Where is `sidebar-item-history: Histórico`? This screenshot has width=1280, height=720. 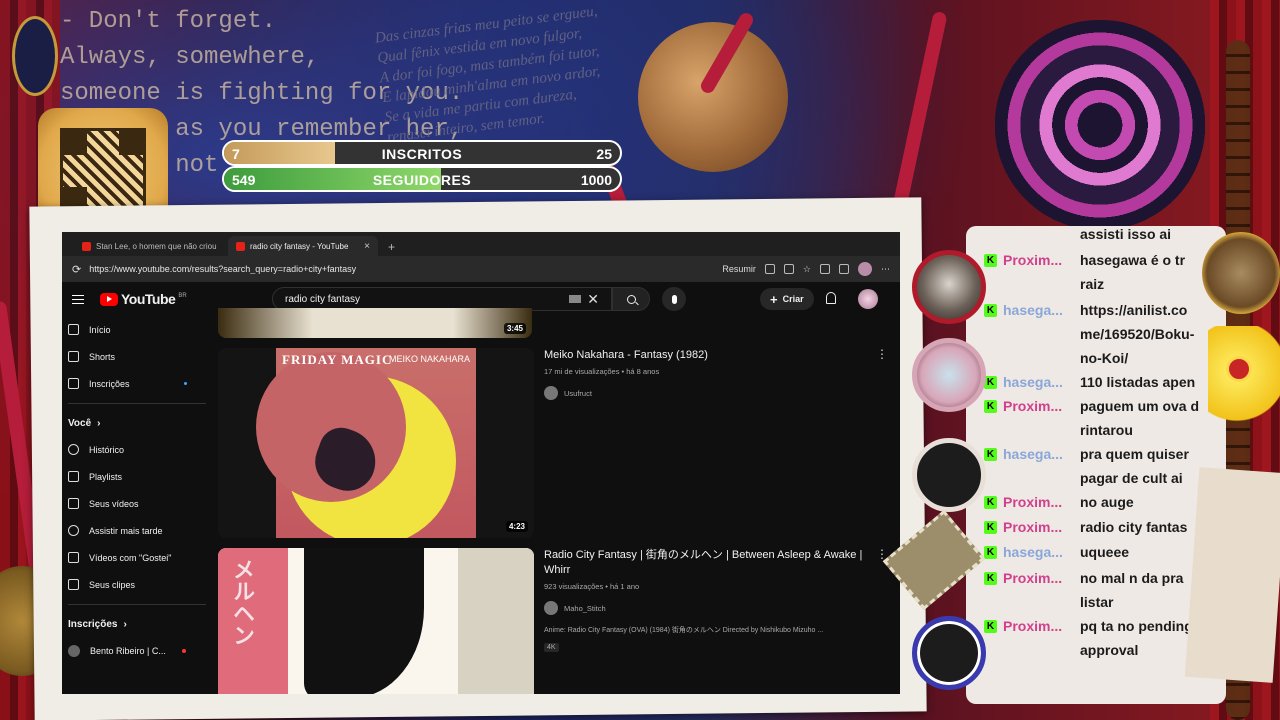 sidebar-item-history: Histórico is located at coordinates (137, 449).